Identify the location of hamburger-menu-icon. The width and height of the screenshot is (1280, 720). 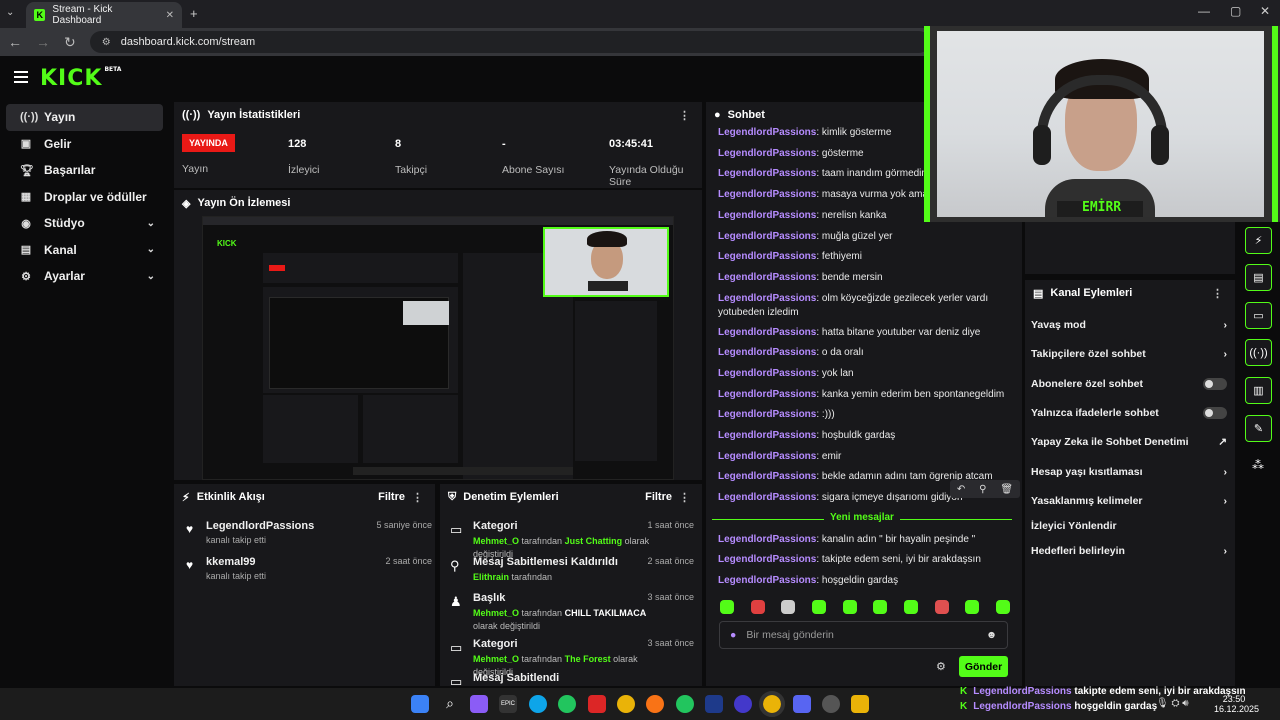
(21, 77).